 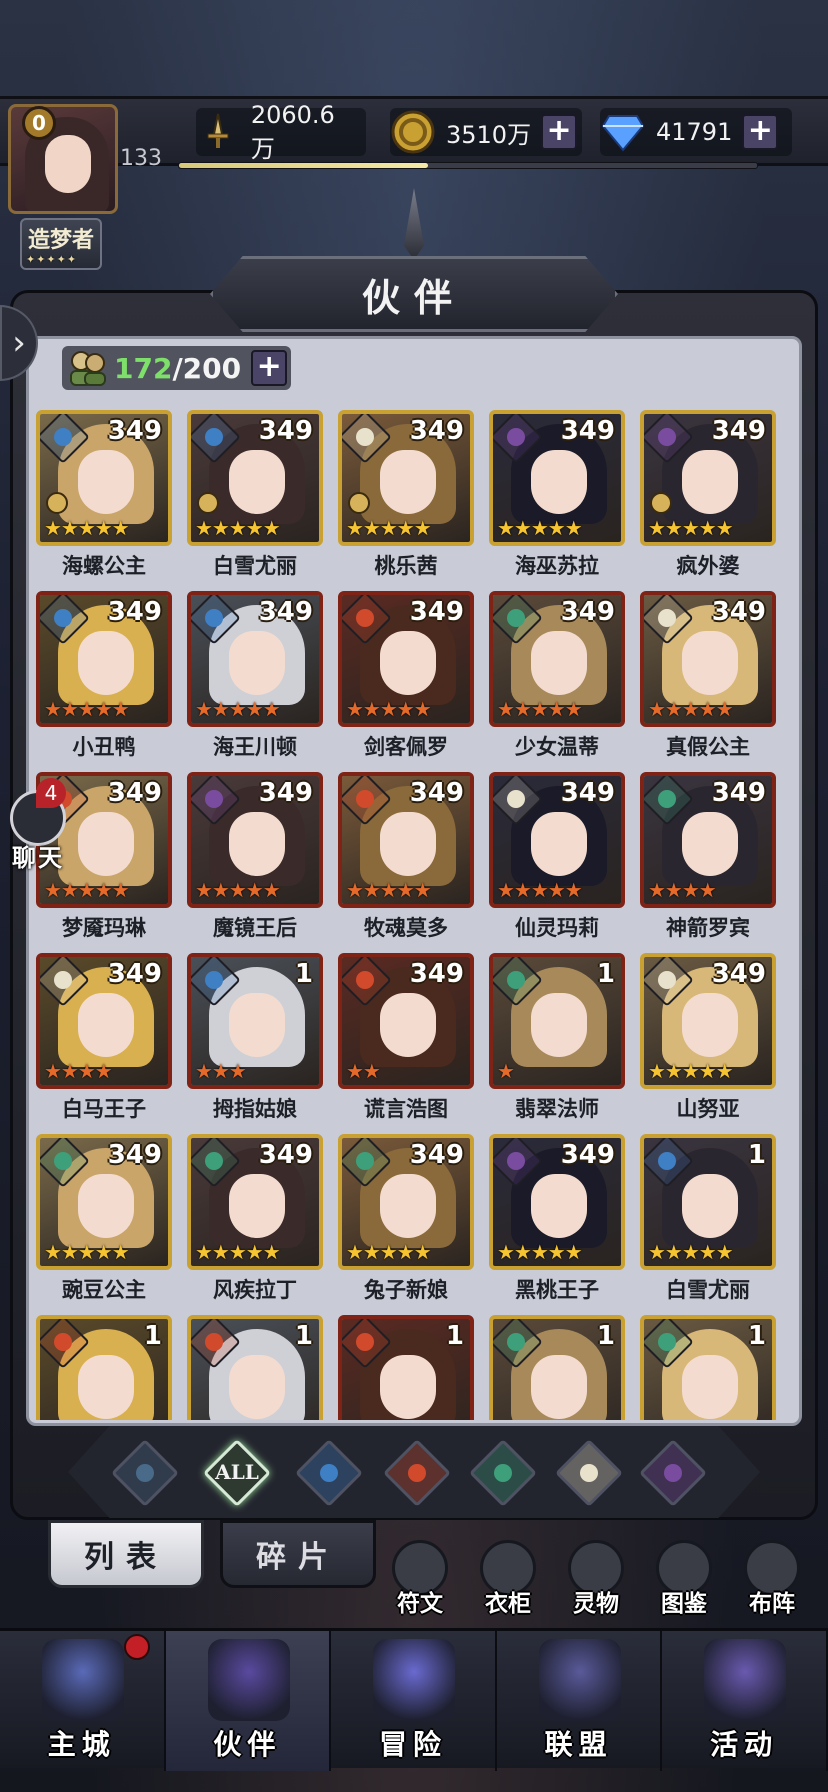 I want to click on hero-card: 349 ★★★★★ 疯外婆, so click(x=708, y=495).